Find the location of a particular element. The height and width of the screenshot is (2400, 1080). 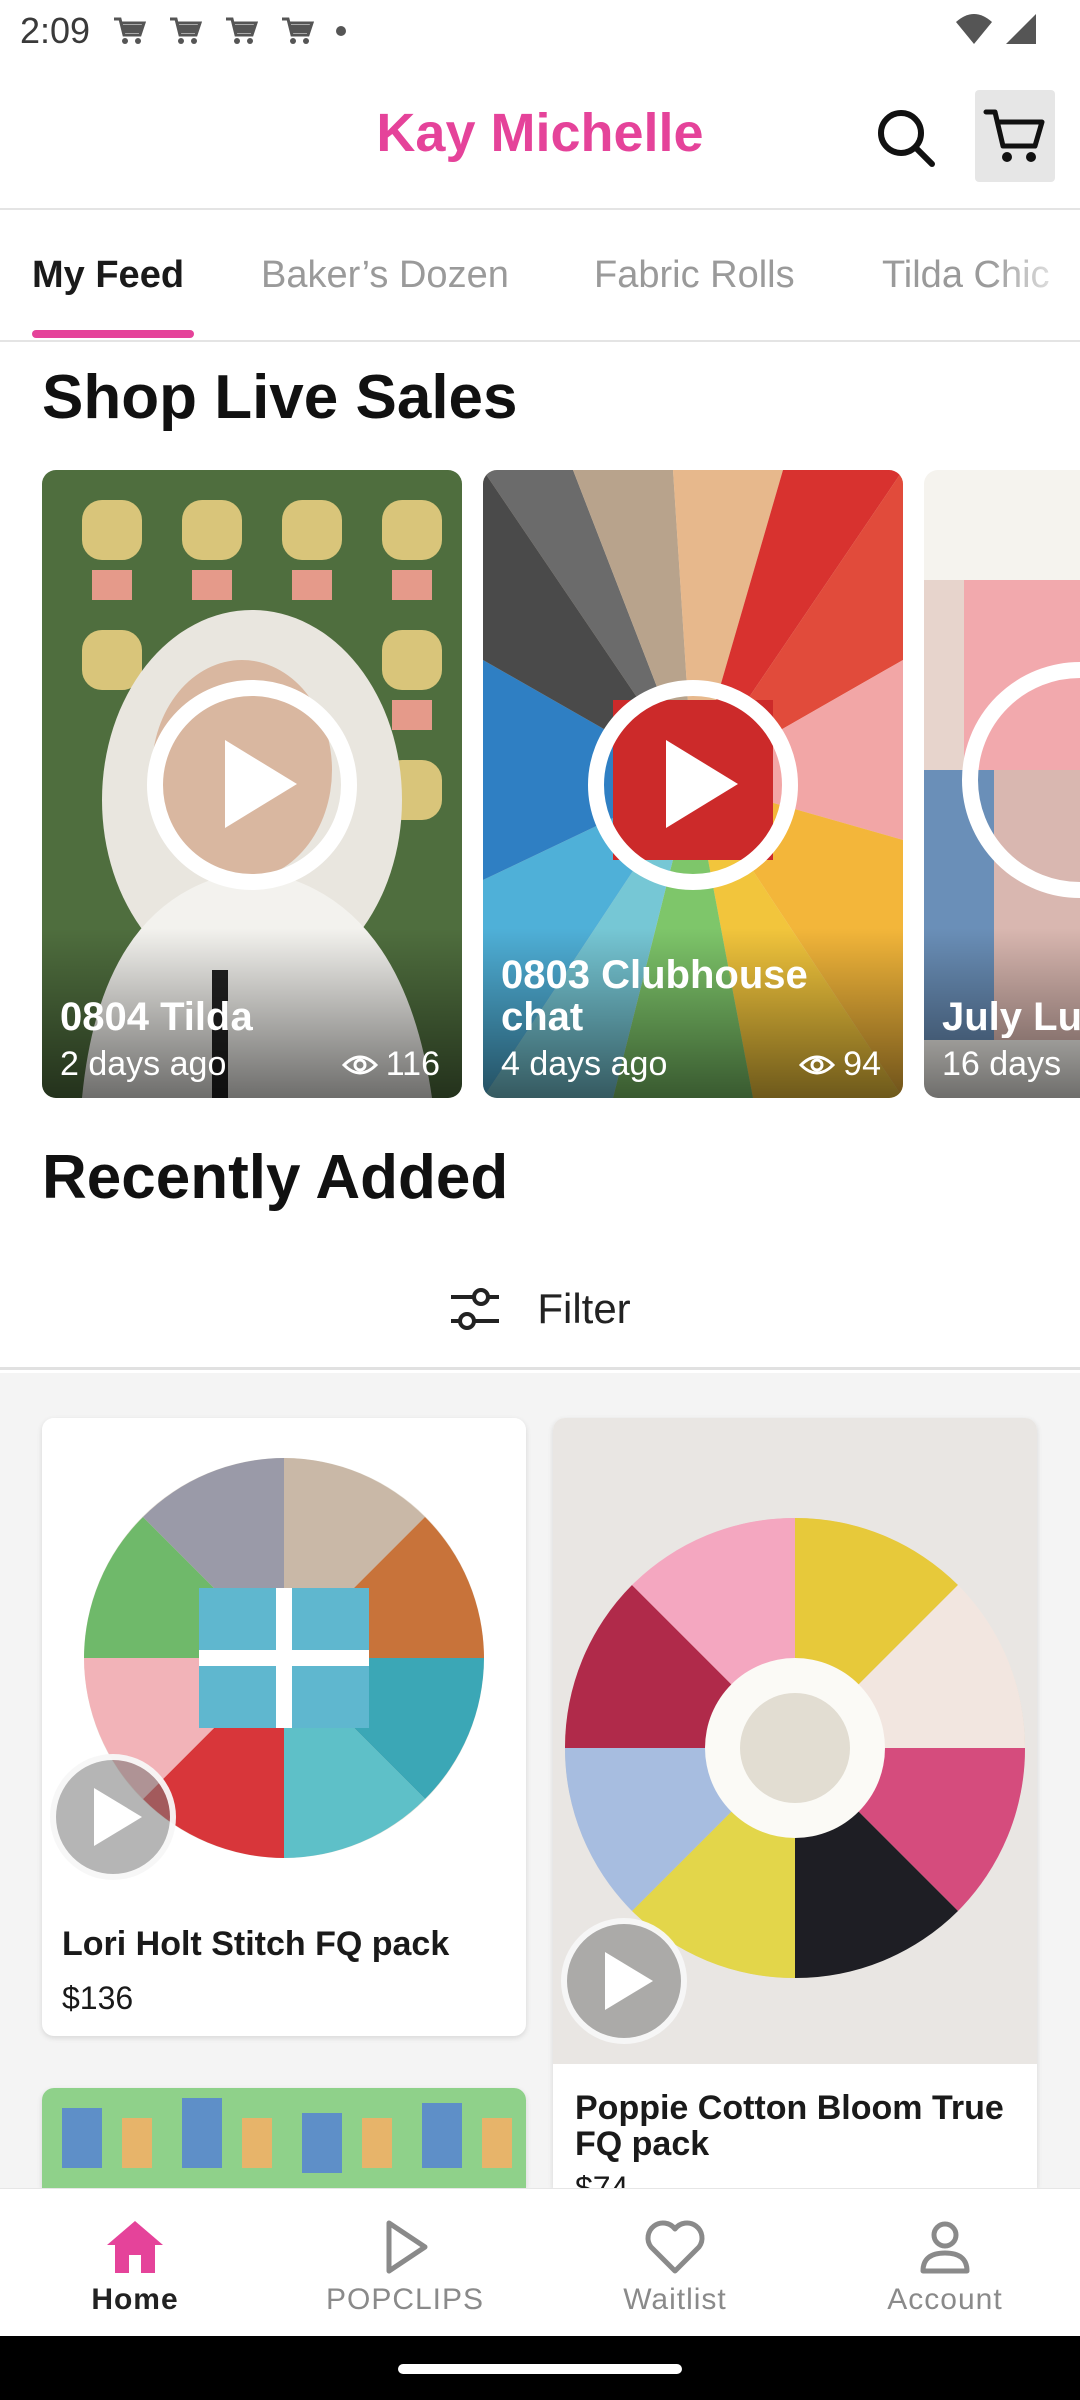

nav-label: Home is located at coordinates (135, 2299).